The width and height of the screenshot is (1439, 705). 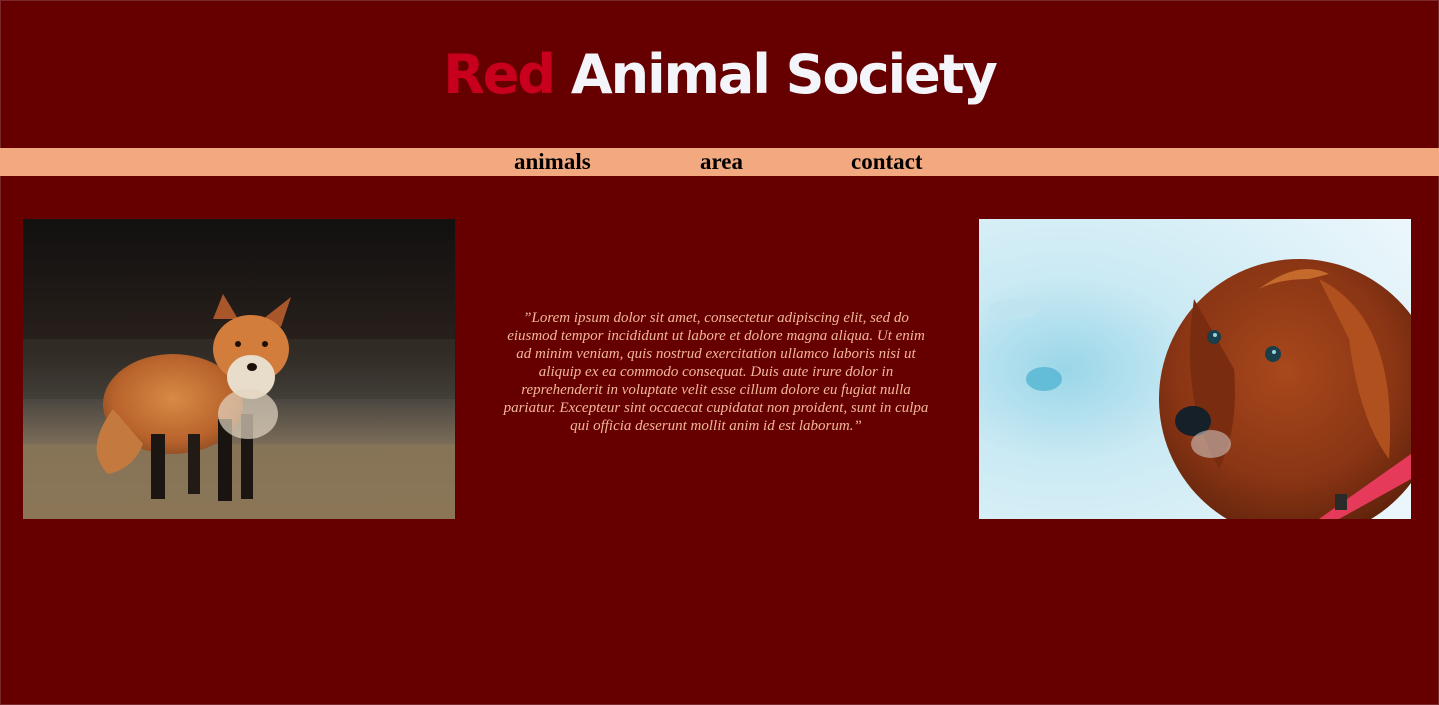 I want to click on dog-photo, so click(x=1195, y=369).